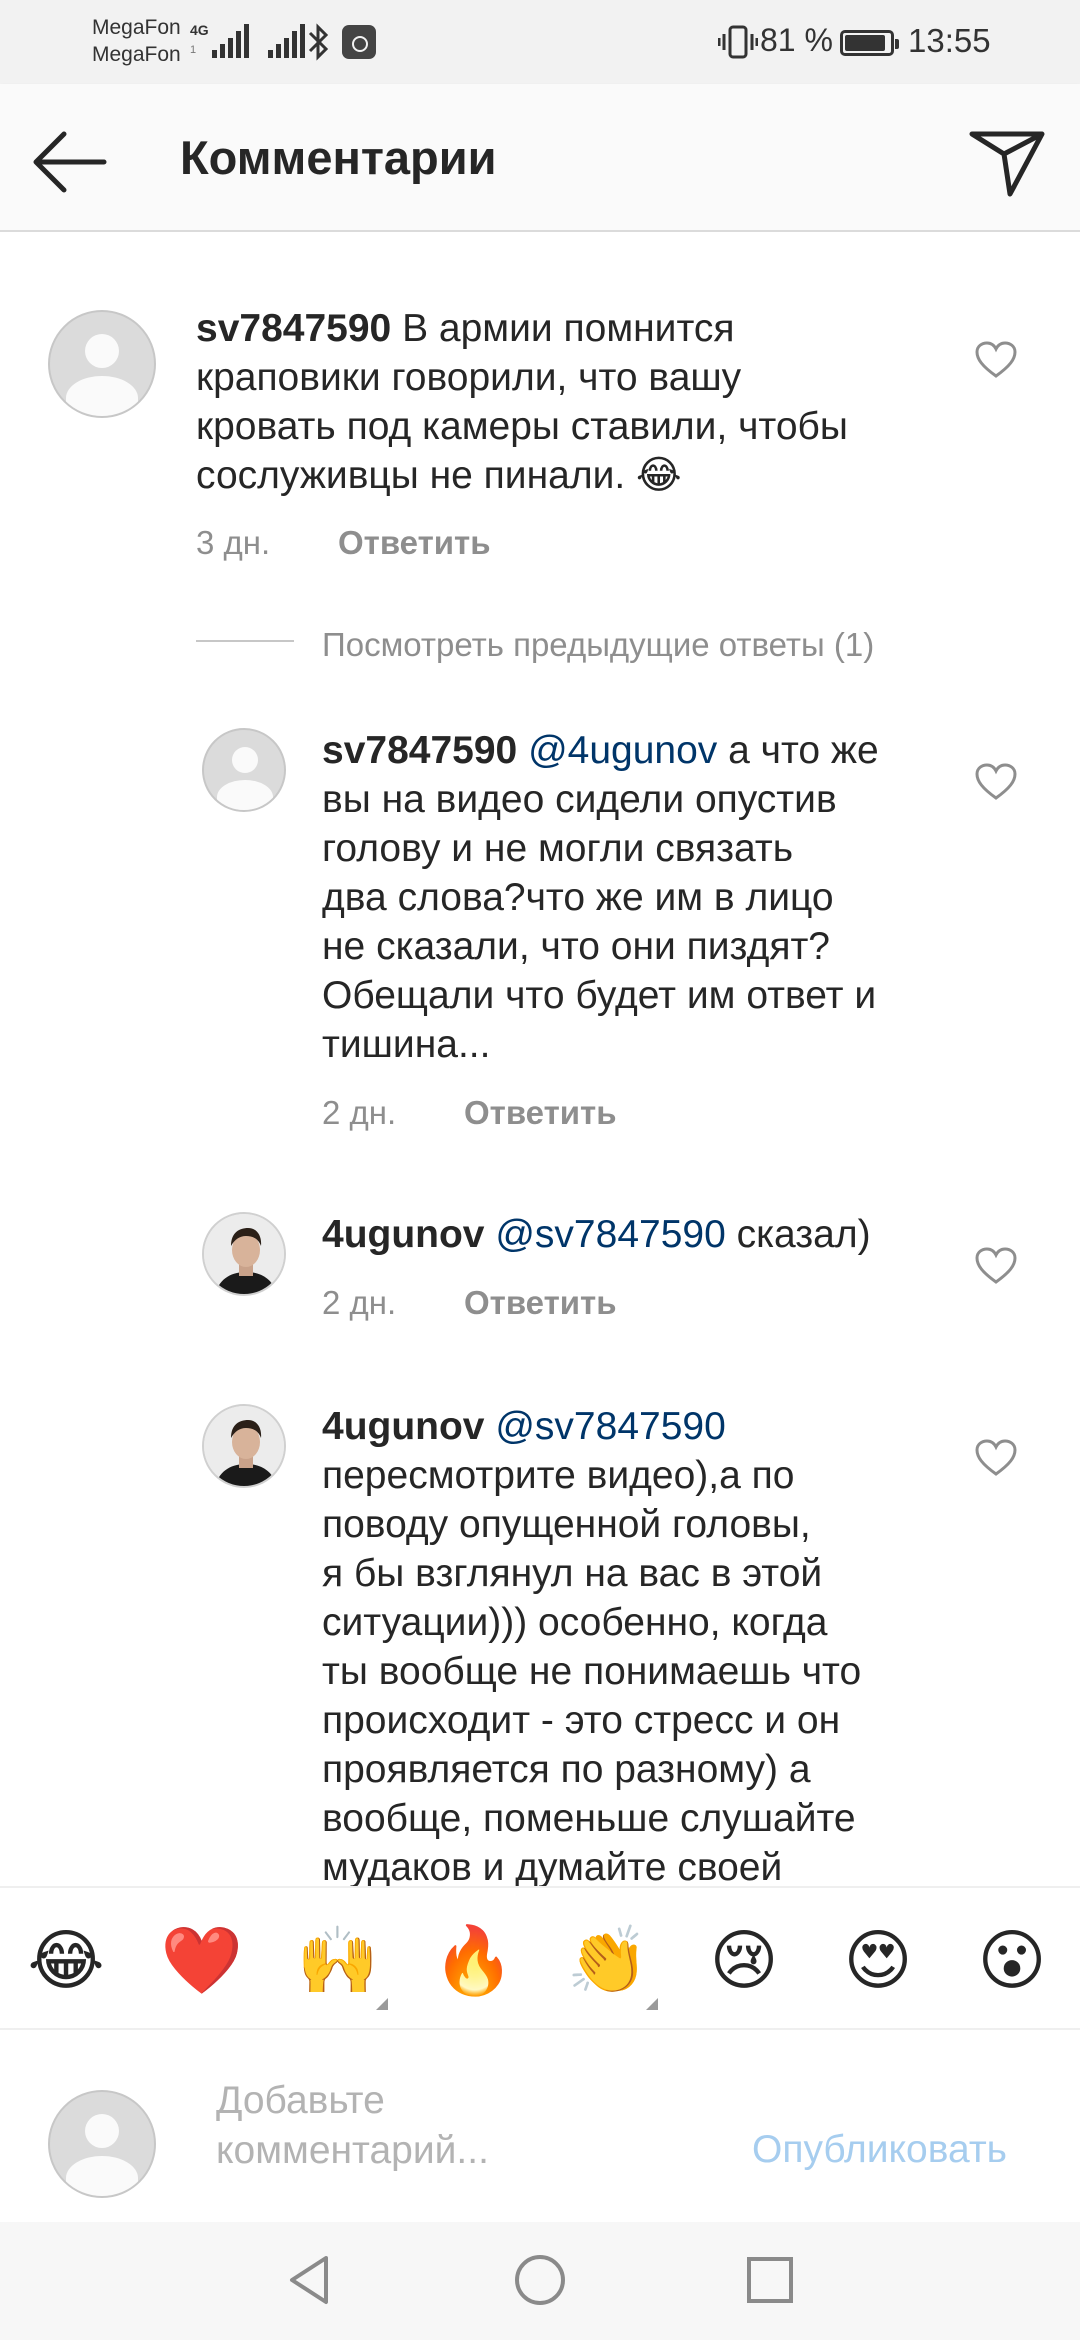 The image size is (1080, 2340). Describe the element at coordinates (578, 897) in the screenshot. I see `comment-text-line: два слова?что же им в лицо` at that location.